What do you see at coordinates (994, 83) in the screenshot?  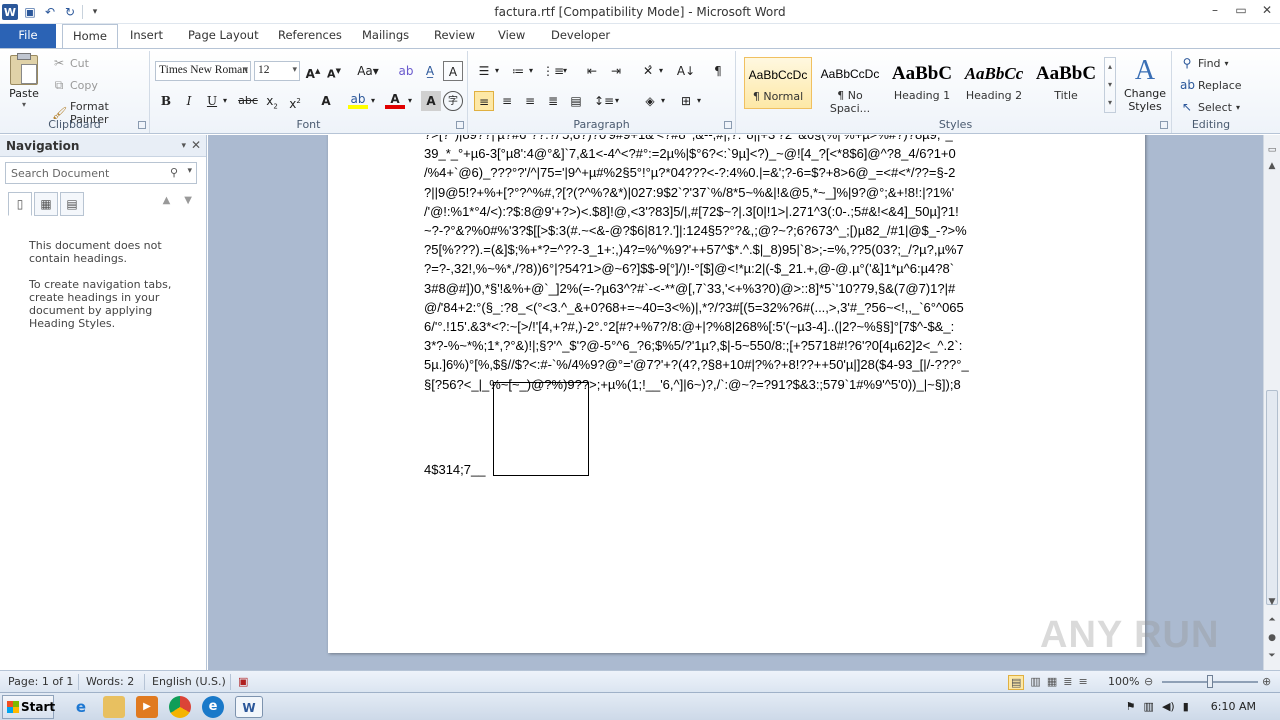 I see `style-heading-2: AaBbCc Heading 2` at bounding box center [994, 83].